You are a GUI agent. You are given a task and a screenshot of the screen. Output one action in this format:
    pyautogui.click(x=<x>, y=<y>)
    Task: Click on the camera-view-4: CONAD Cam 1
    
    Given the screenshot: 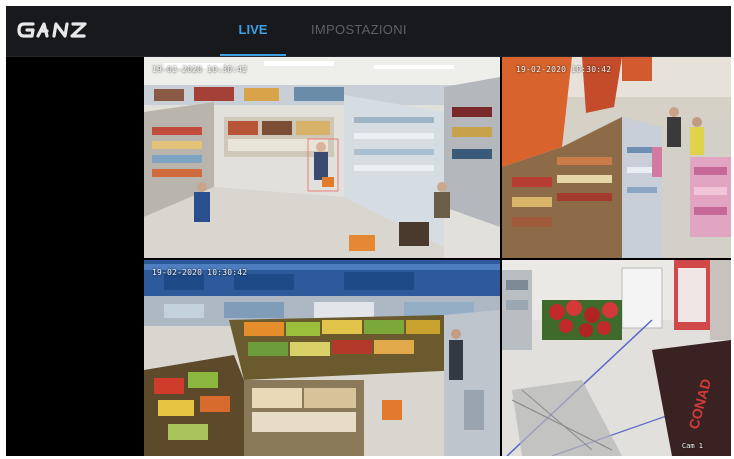 What is the action you would take?
    pyautogui.click(x=616, y=358)
    